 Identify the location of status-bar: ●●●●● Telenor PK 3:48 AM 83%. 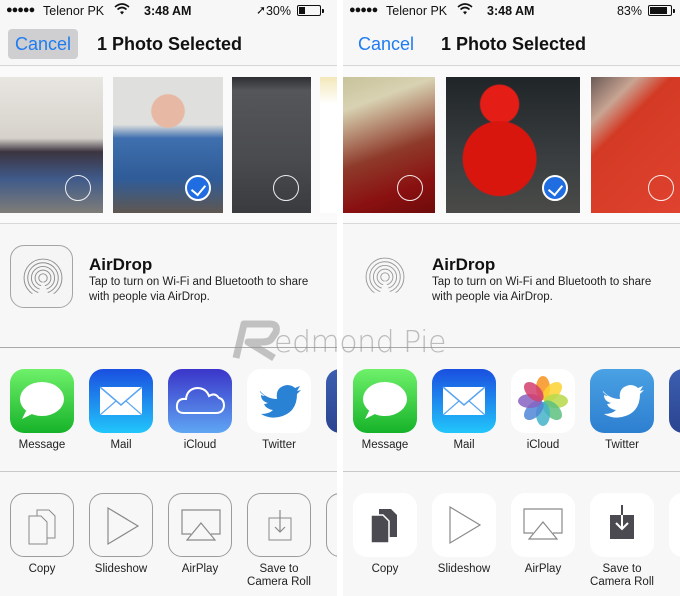
(511, 11).